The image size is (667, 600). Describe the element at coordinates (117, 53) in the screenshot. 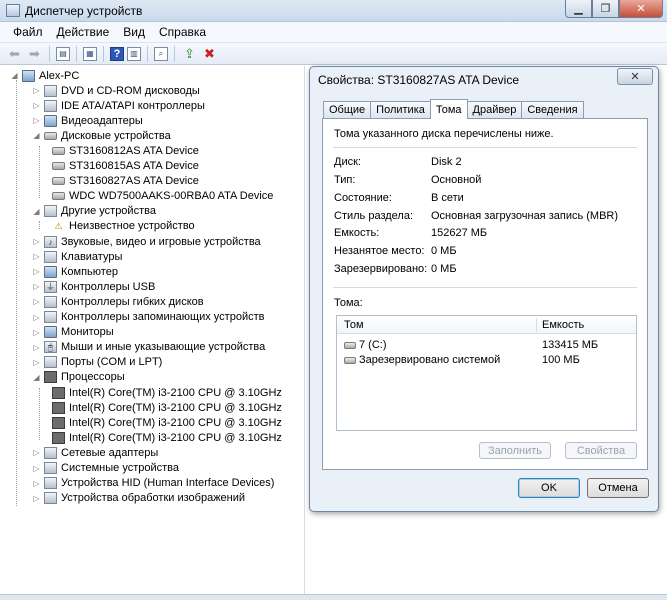

I see `help-button: ?` at that location.